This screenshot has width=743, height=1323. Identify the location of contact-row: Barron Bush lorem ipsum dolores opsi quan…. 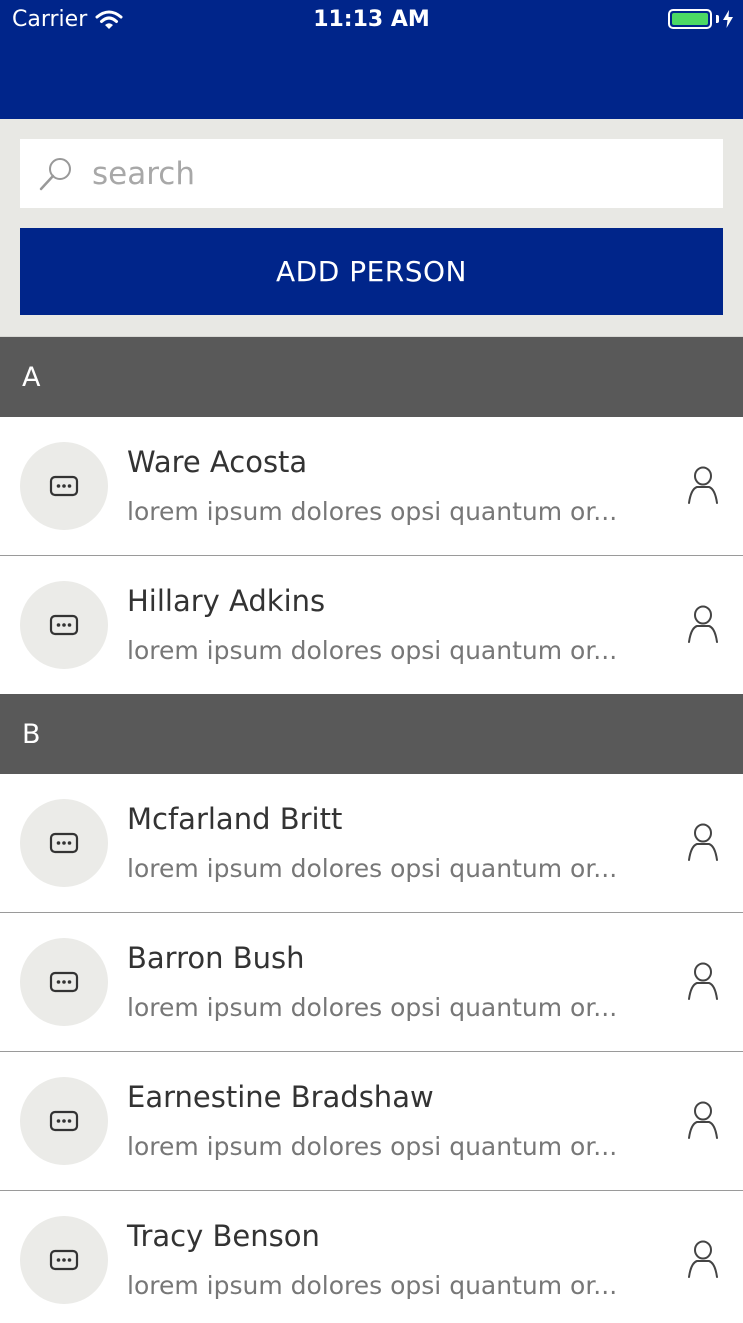
(371, 982).